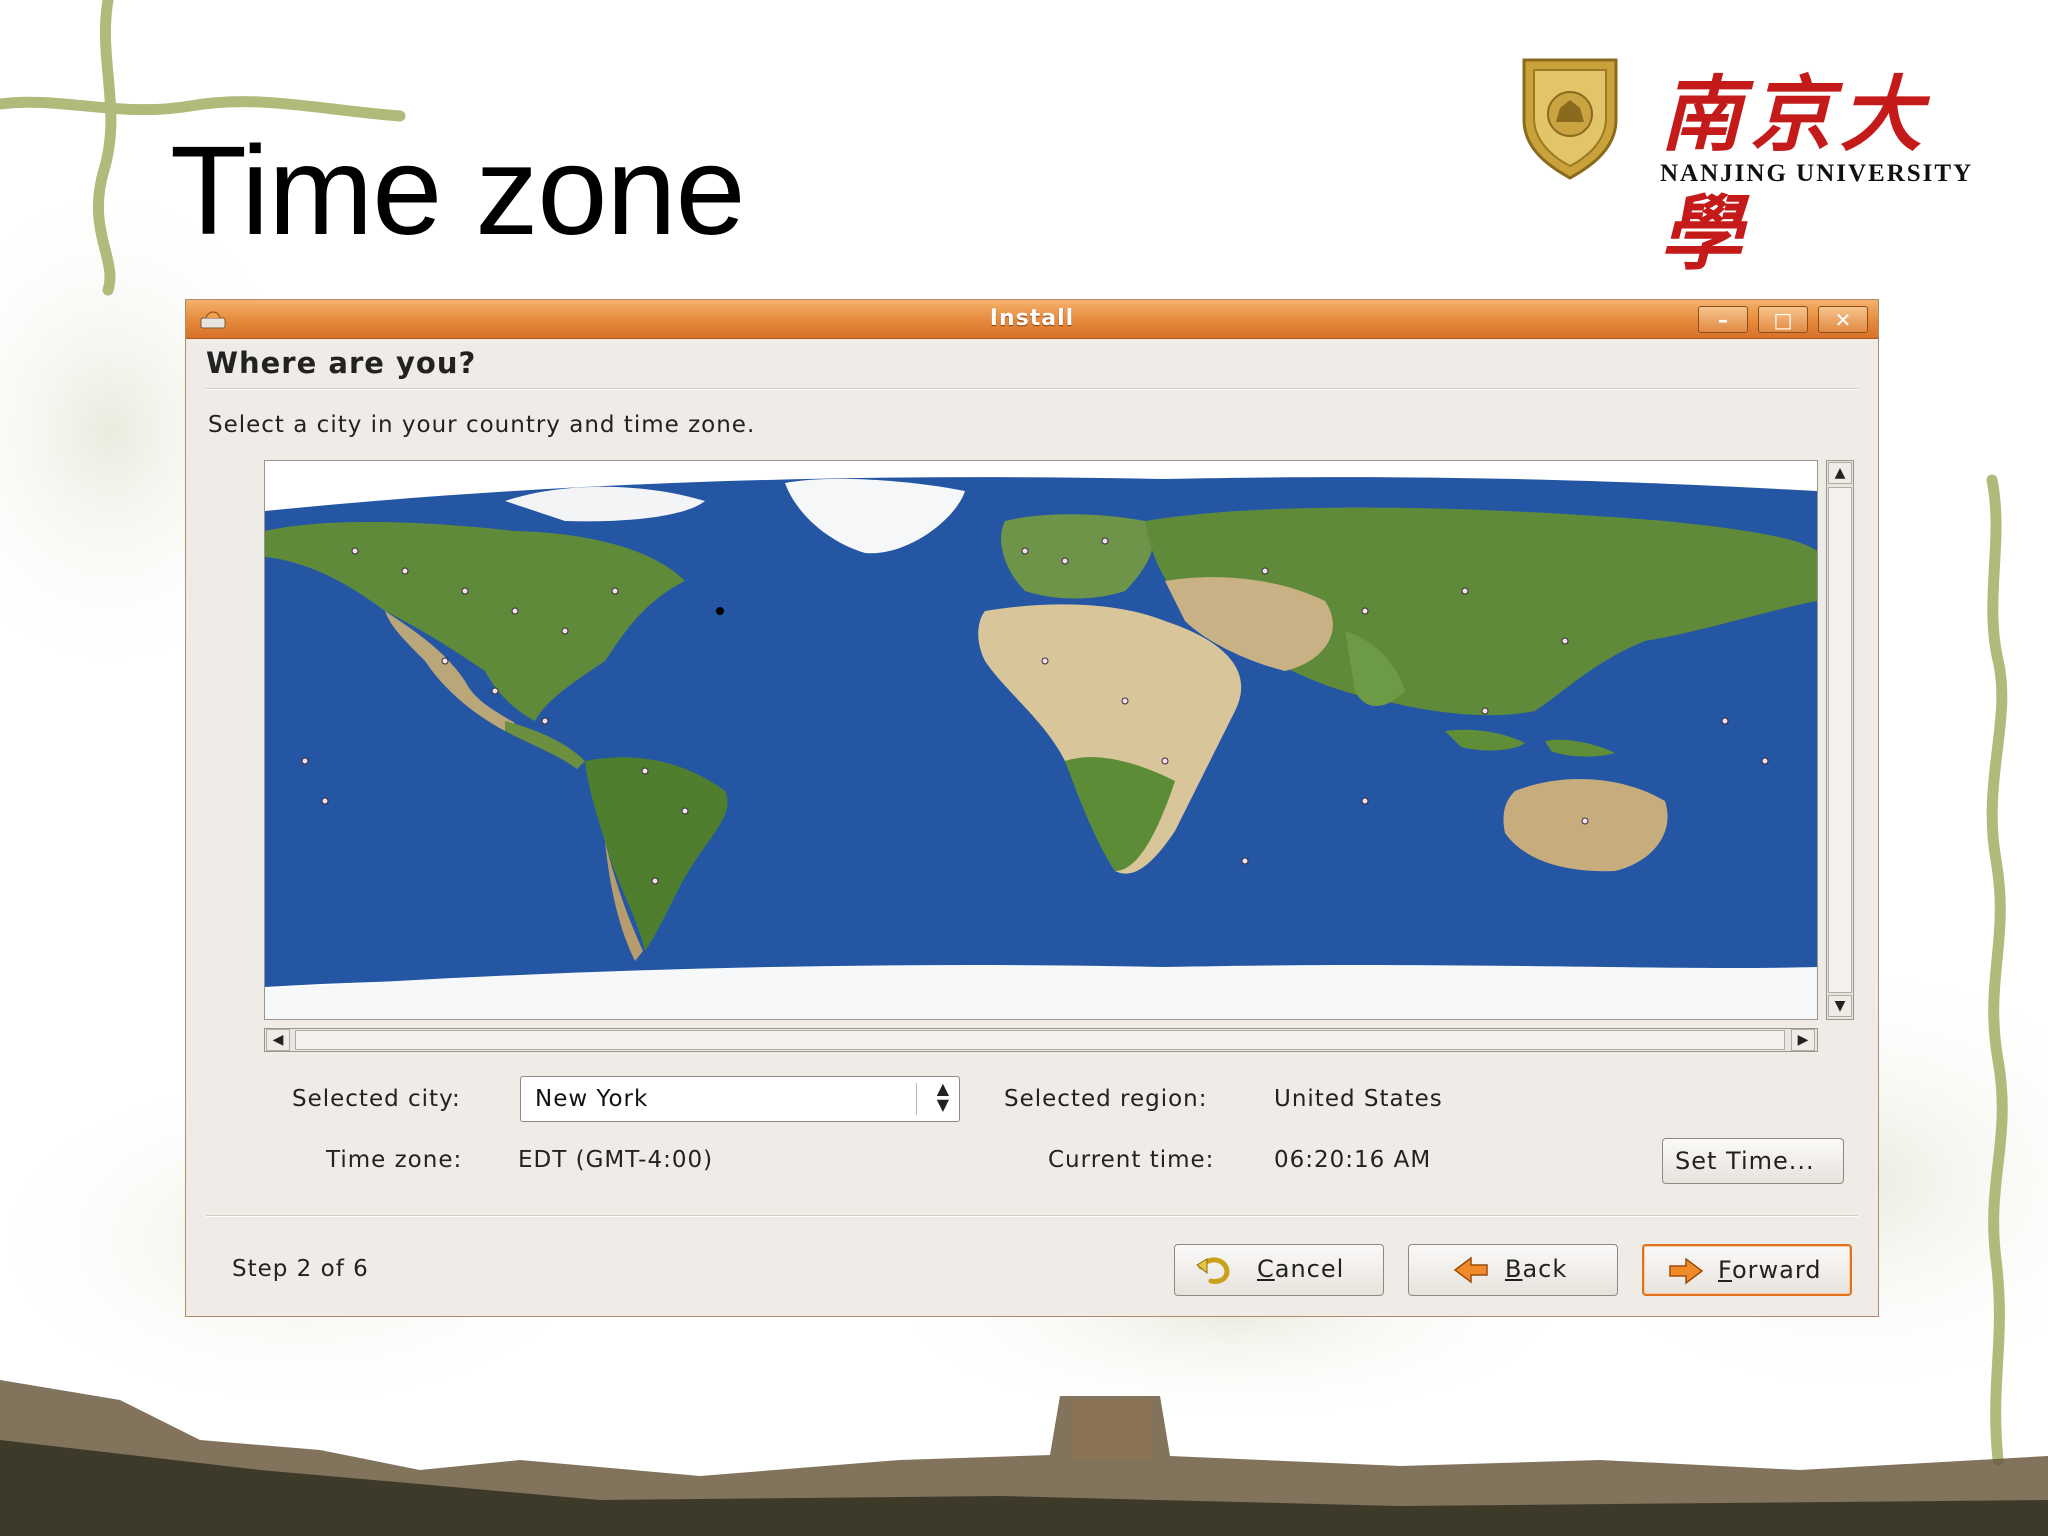 The height and width of the screenshot is (1536, 2048). Describe the element at coordinates (1266, 1269) in the screenshot. I see `cancel-mnemonic: C` at that location.